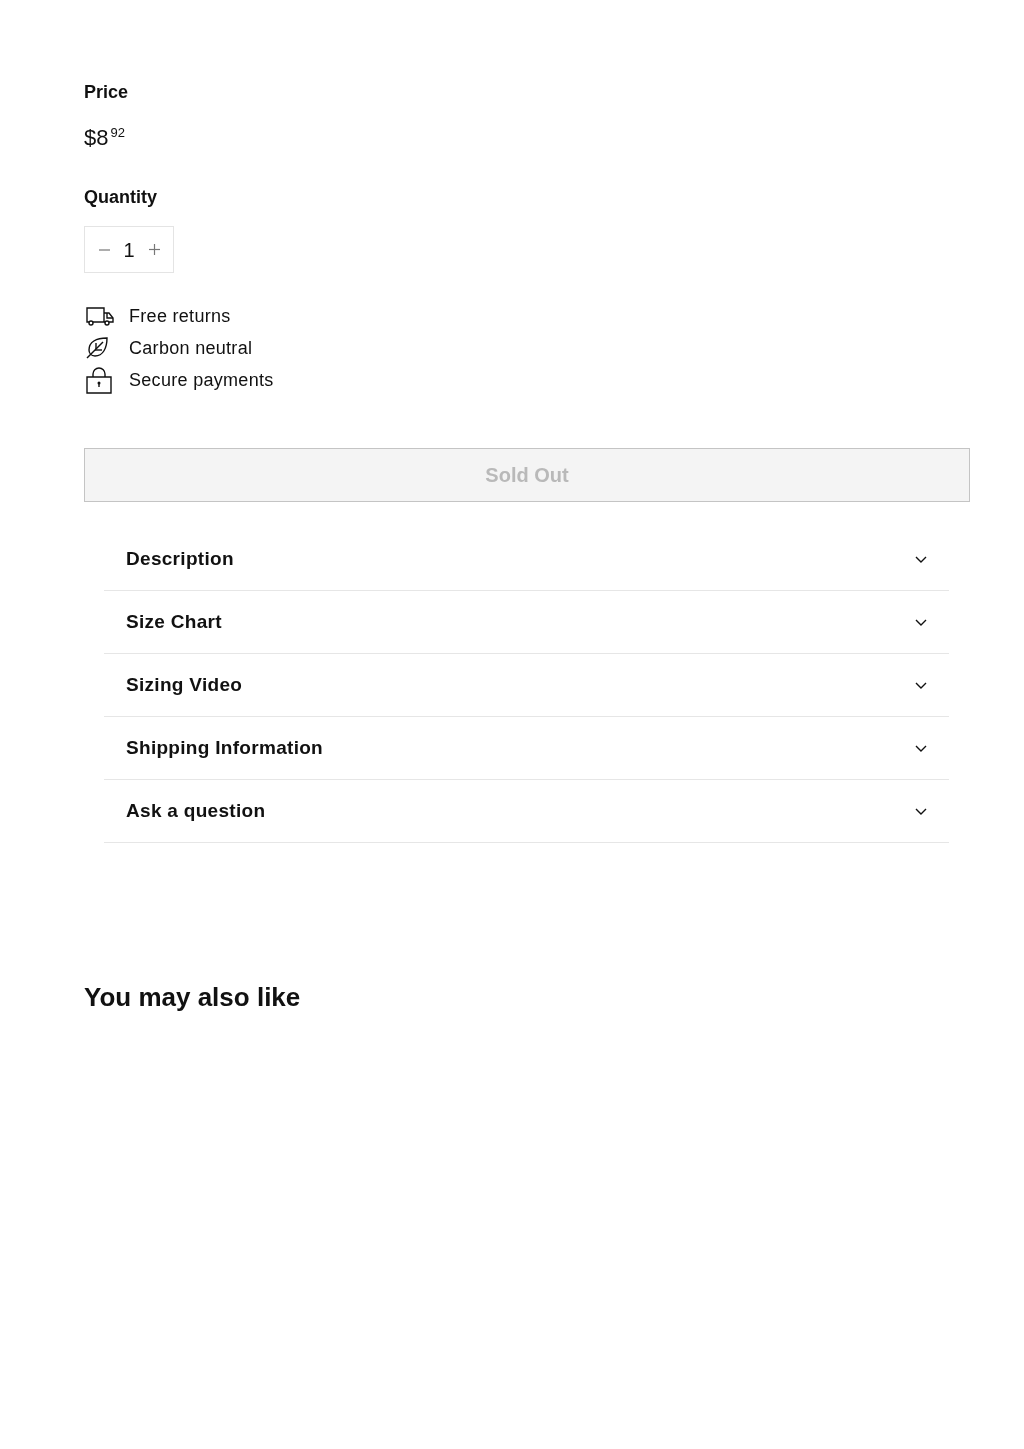 Image resolution: width=1024 pixels, height=1449 pixels. What do you see at coordinates (180, 316) in the screenshot?
I see `feature-text: Free returns` at bounding box center [180, 316].